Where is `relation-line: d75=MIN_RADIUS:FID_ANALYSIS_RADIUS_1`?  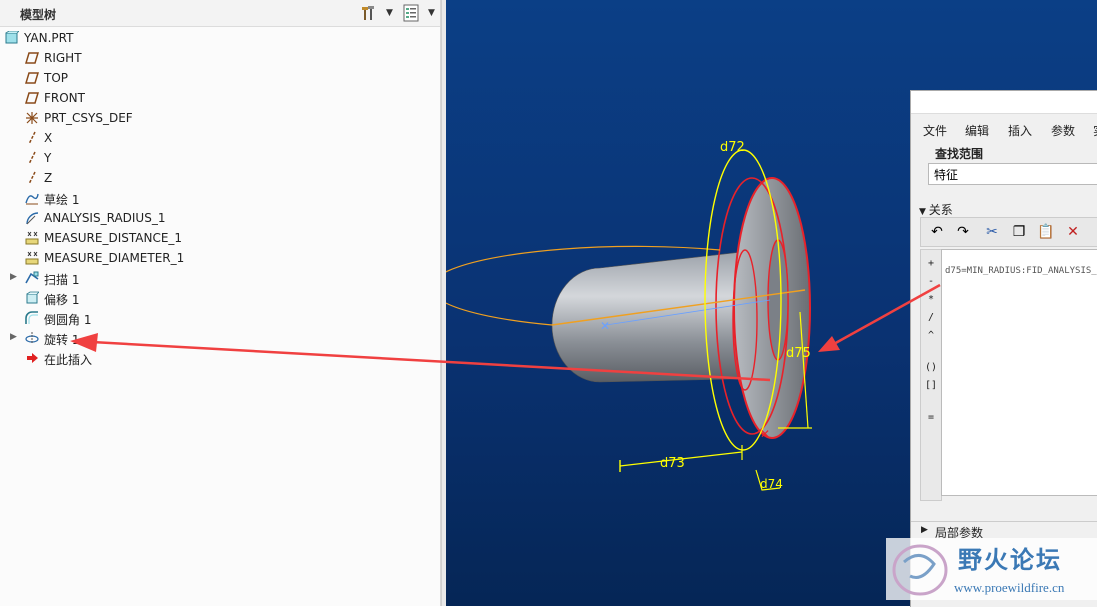
relation-line: d75=MIN_RADIUS:FID_ANALYSIS_RADIUS_1 is located at coordinates (1021, 271).